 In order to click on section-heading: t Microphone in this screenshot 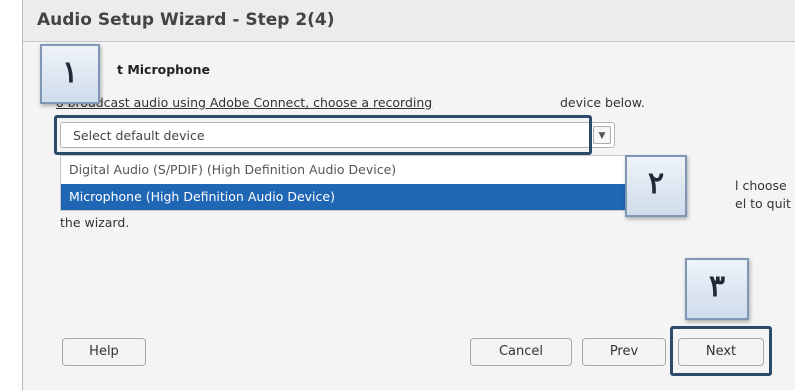, I will do `click(164, 69)`.